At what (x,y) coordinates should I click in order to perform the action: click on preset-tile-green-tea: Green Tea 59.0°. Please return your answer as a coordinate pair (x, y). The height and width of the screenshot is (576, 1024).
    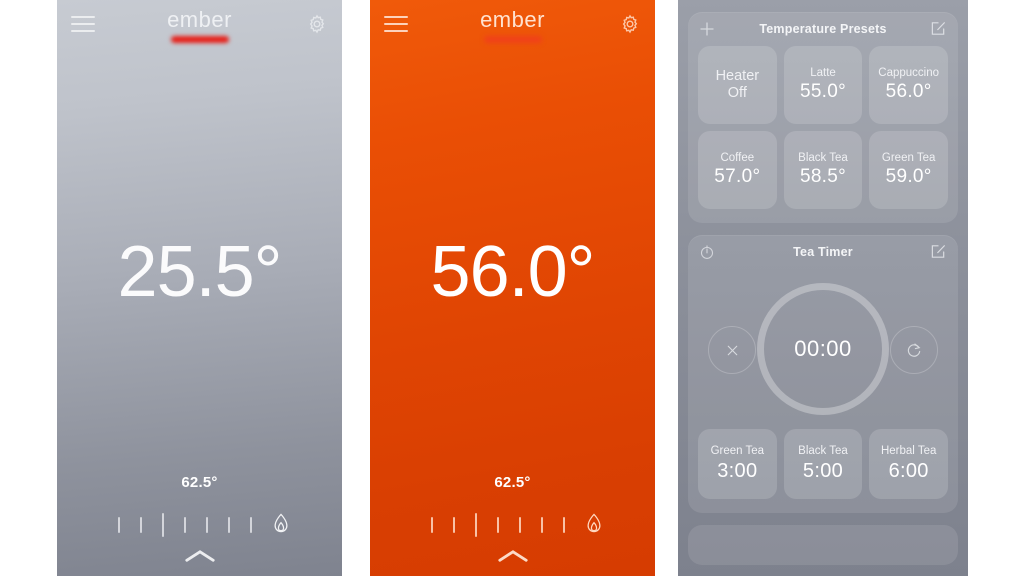
    Looking at the image, I should click on (908, 170).